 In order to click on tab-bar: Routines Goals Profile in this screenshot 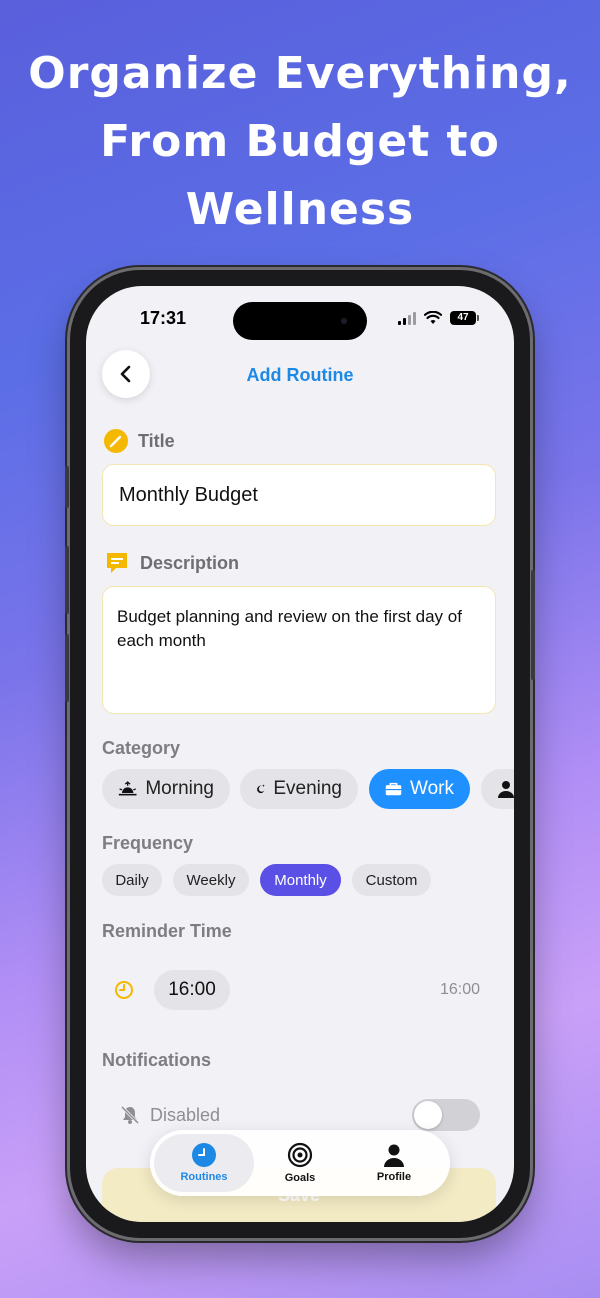, I will do `click(300, 1163)`.